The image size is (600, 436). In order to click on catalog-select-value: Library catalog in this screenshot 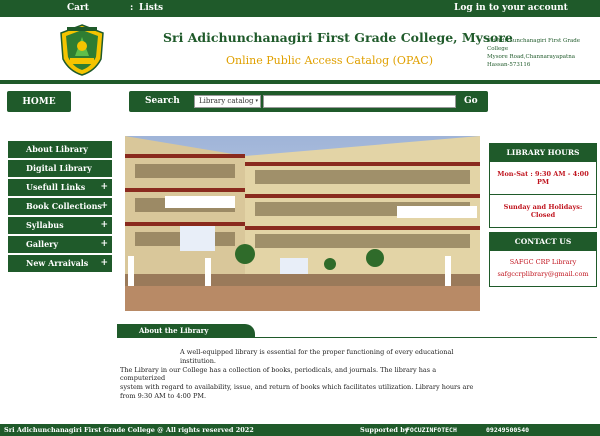, I will do `click(226, 101)`.